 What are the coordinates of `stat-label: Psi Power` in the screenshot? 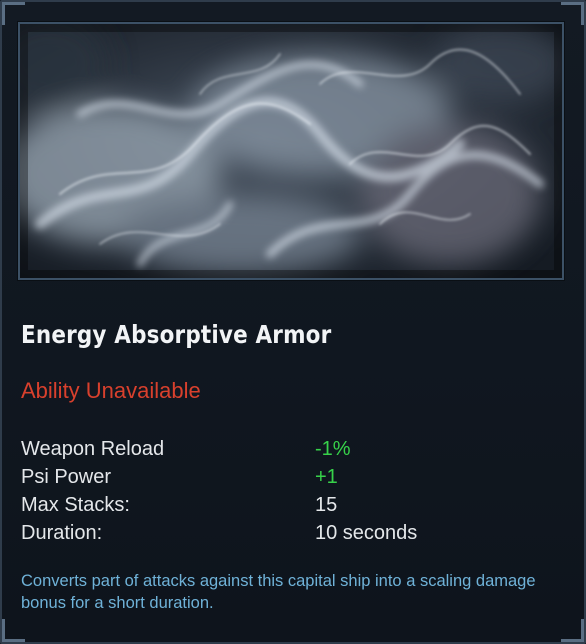 It's located at (66, 477).